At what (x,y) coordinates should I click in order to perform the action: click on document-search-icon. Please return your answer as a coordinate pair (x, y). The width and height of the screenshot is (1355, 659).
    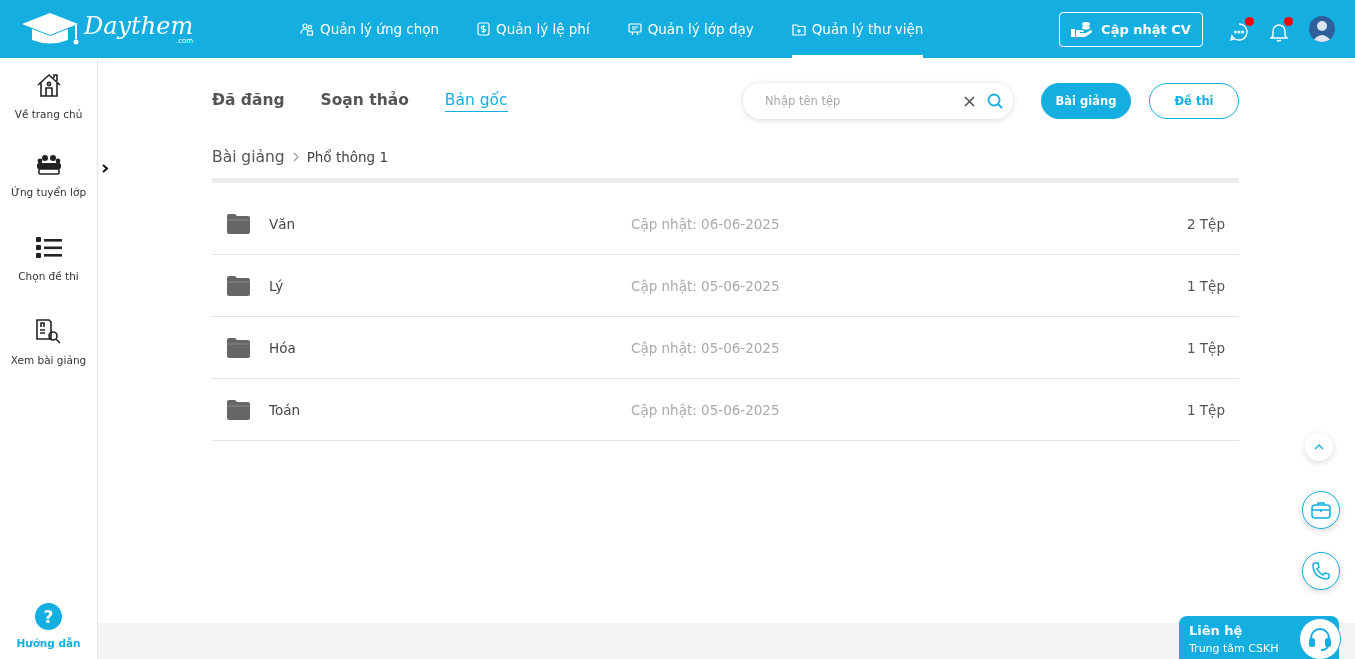
    Looking at the image, I should click on (48, 331).